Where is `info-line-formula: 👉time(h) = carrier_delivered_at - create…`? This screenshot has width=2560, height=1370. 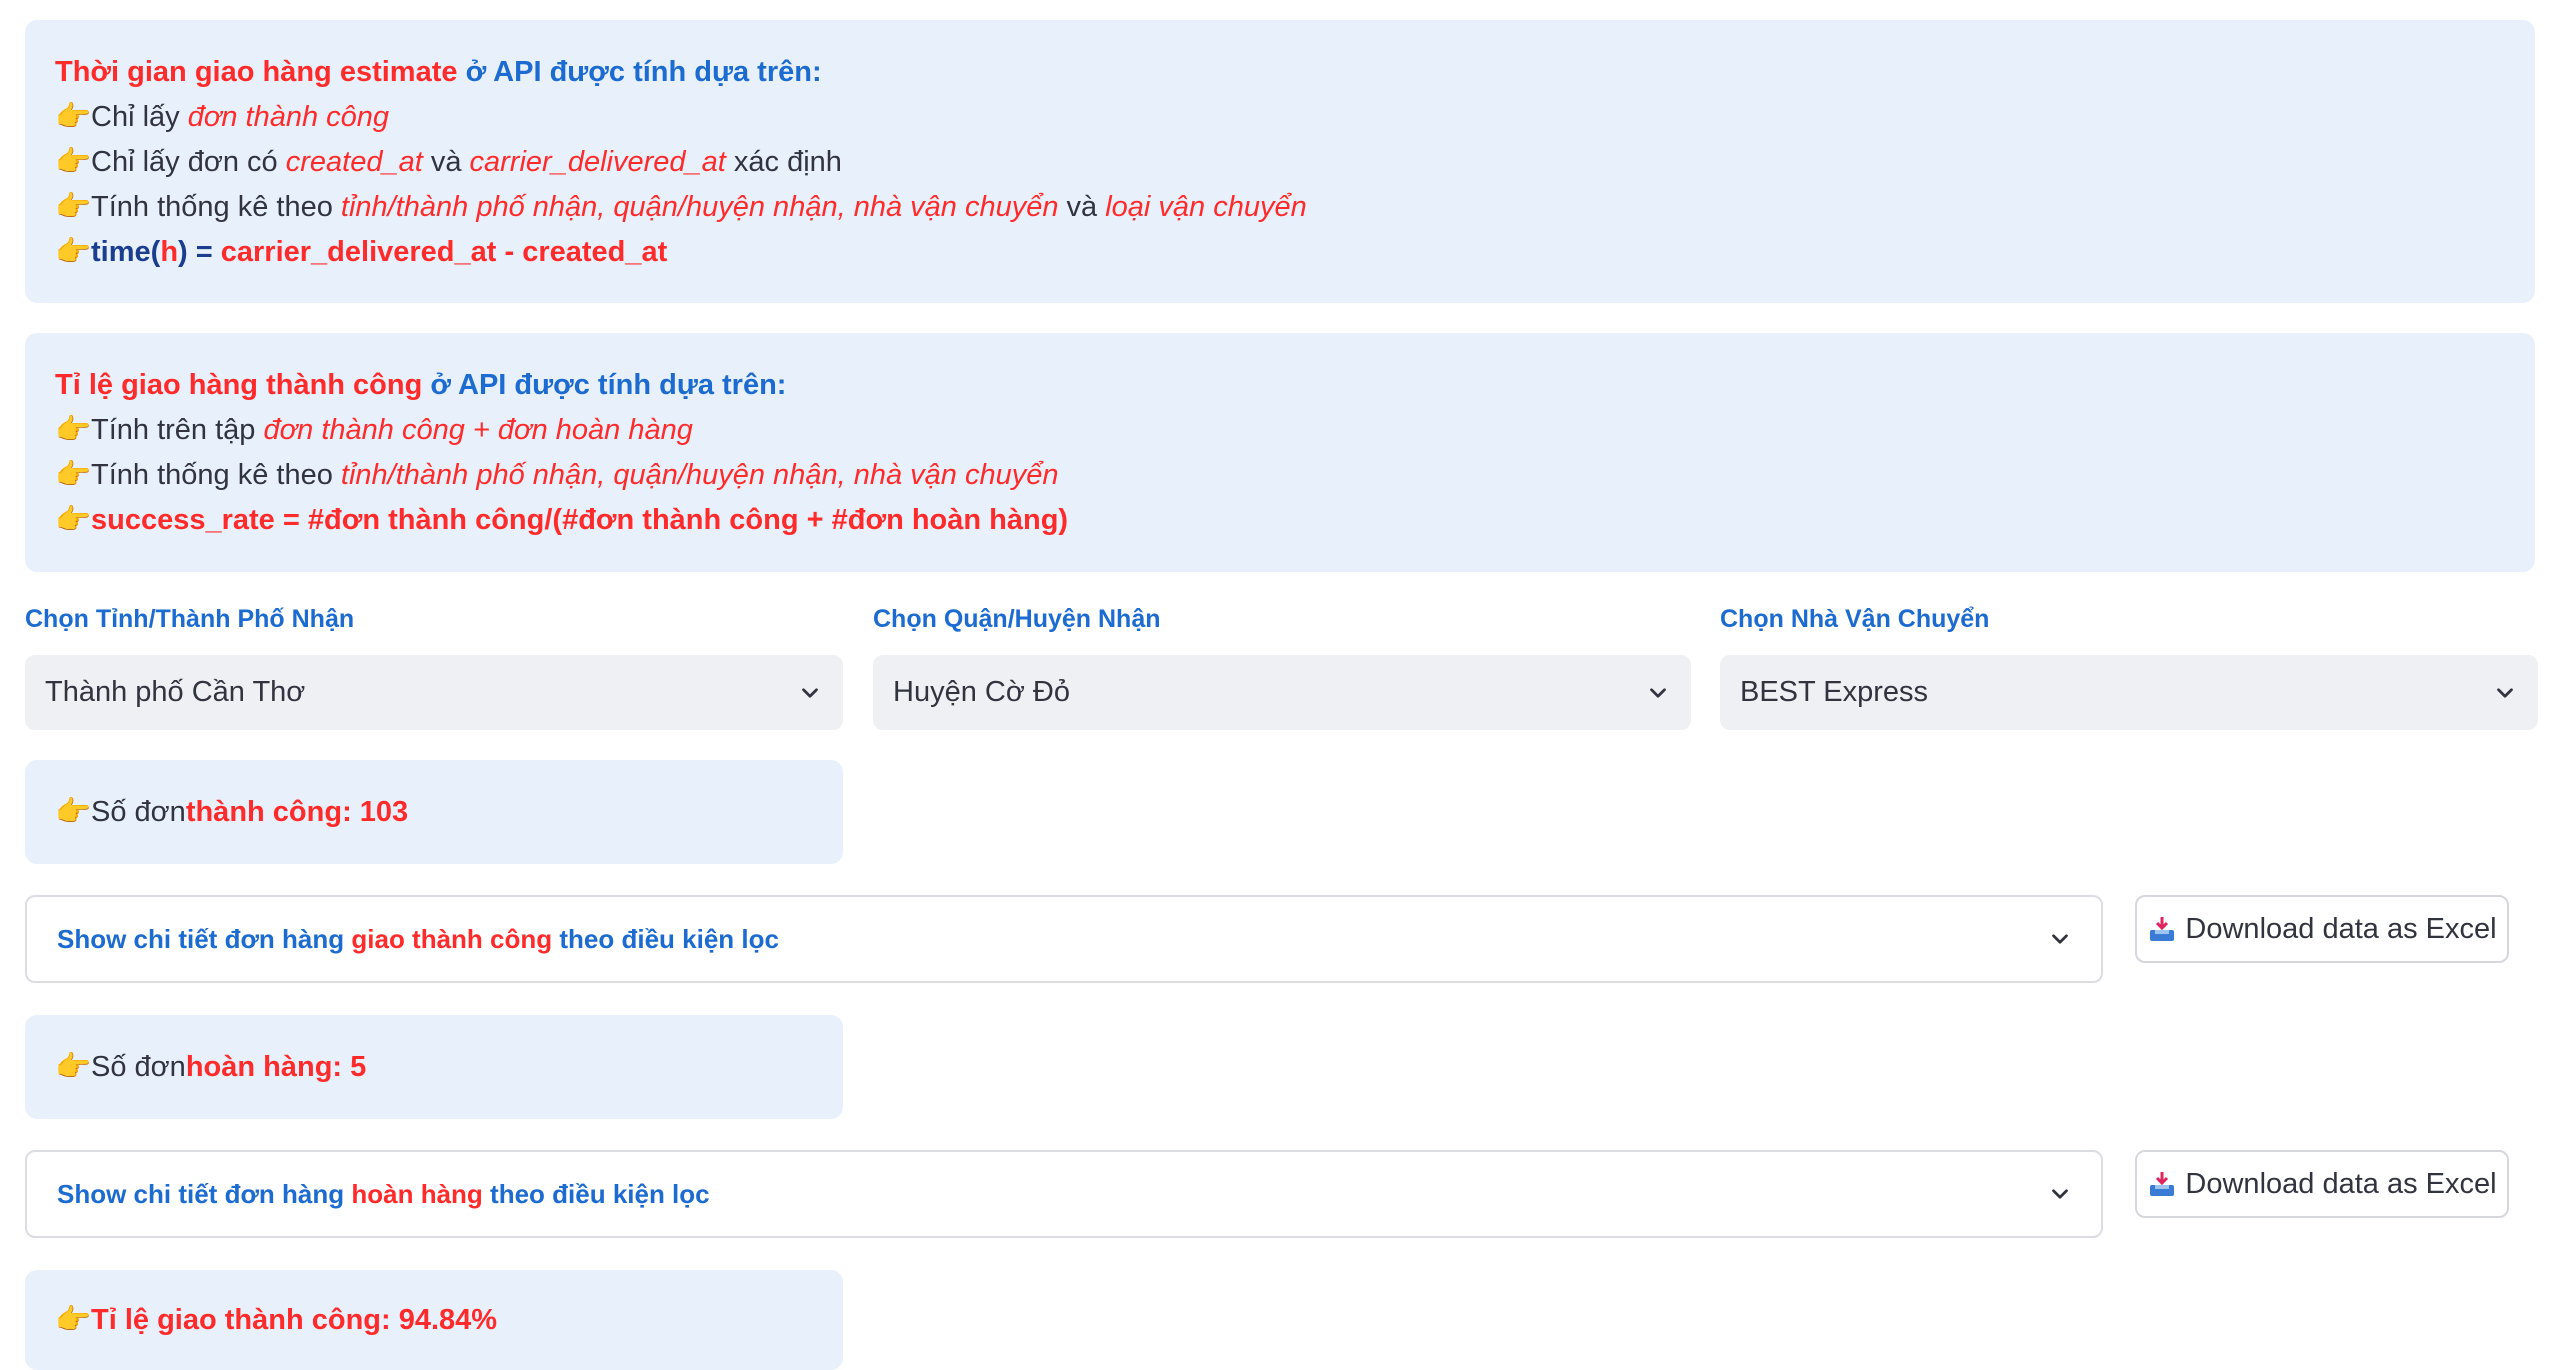 info-line-formula: 👉time(h) = carrier_delivered_at - create… is located at coordinates (1295, 252).